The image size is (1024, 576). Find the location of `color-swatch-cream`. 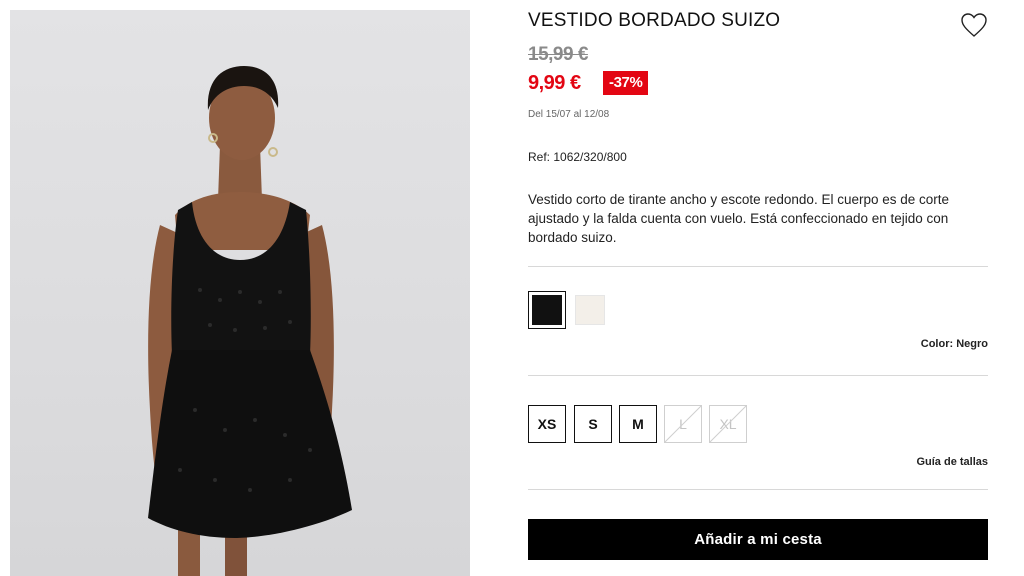

color-swatch-cream is located at coordinates (590, 310).